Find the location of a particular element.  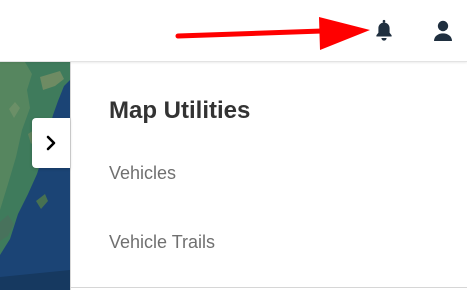

bell-icon is located at coordinates (384, 30).